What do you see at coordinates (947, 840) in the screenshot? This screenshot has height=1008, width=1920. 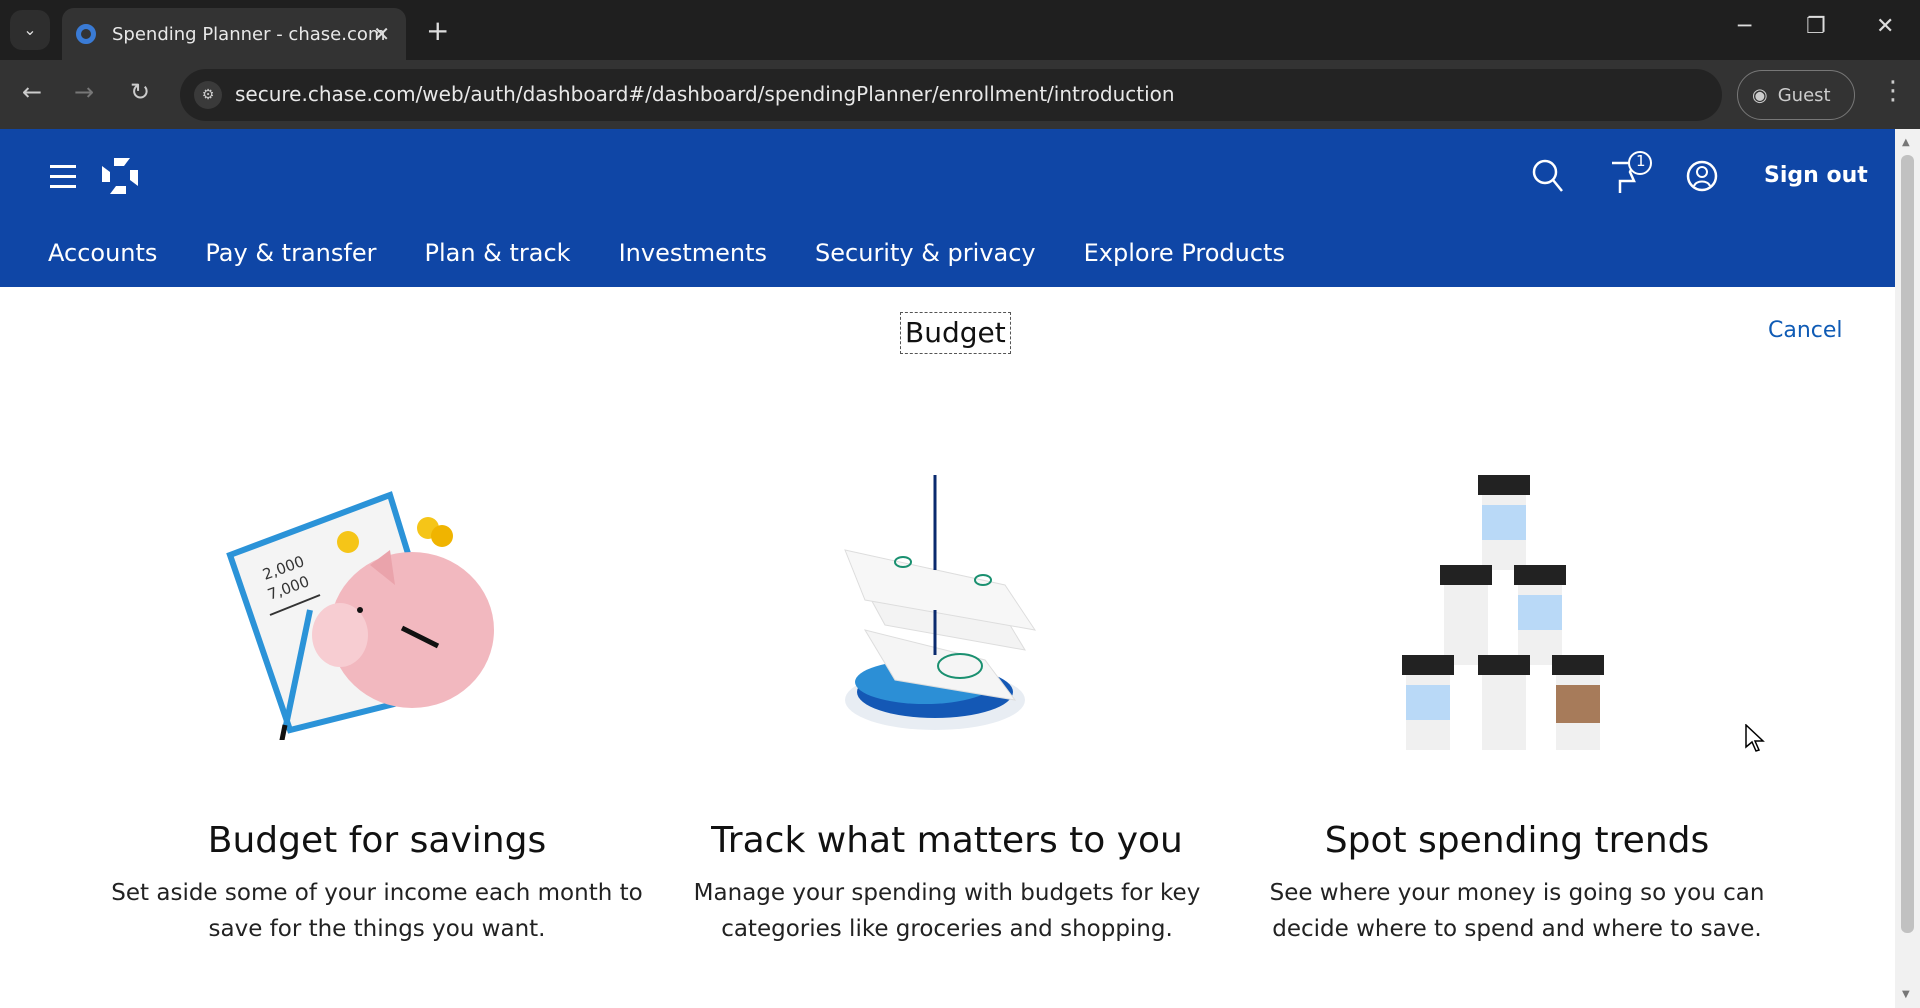 I see `feature-heading: Track what matters to you` at bounding box center [947, 840].